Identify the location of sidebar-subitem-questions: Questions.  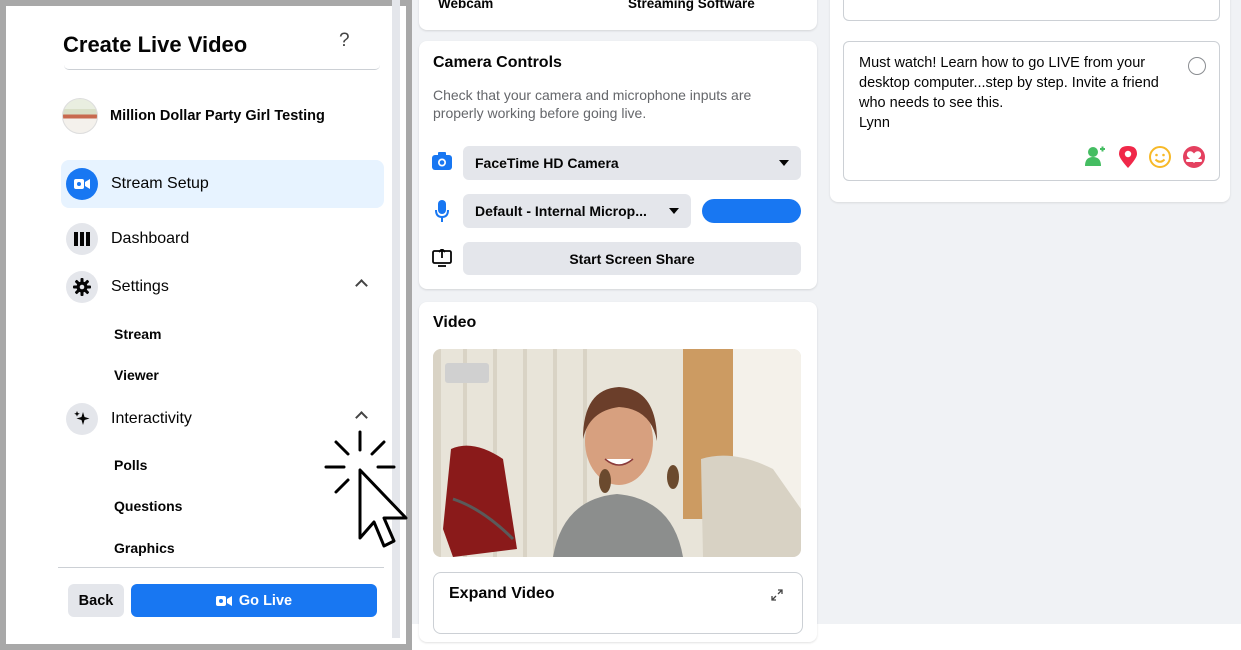
(148, 506).